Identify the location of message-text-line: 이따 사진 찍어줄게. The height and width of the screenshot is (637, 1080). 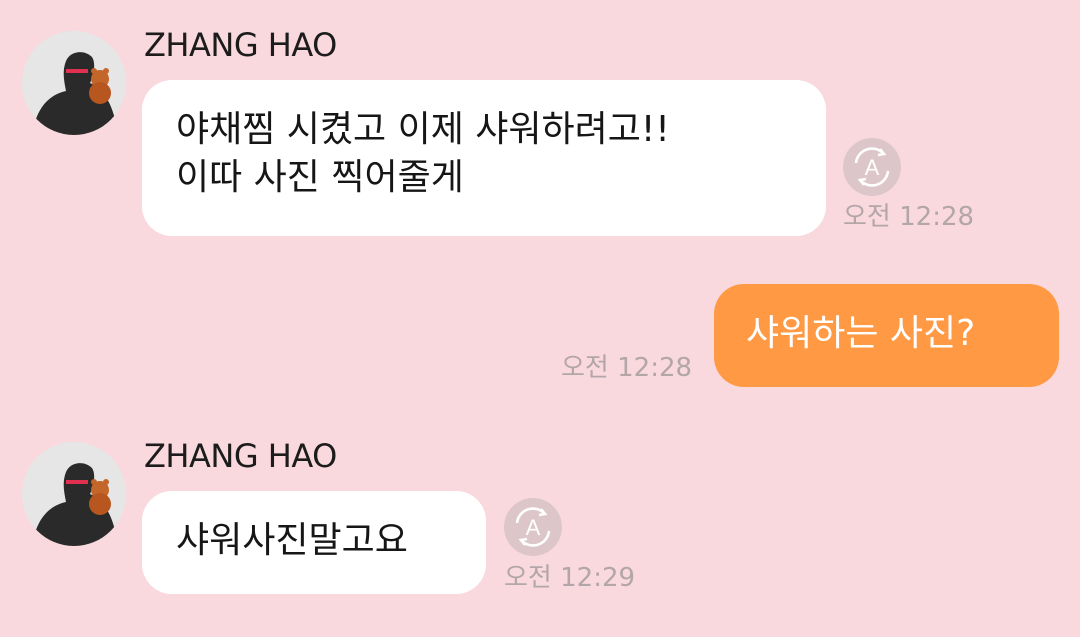
(320, 177).